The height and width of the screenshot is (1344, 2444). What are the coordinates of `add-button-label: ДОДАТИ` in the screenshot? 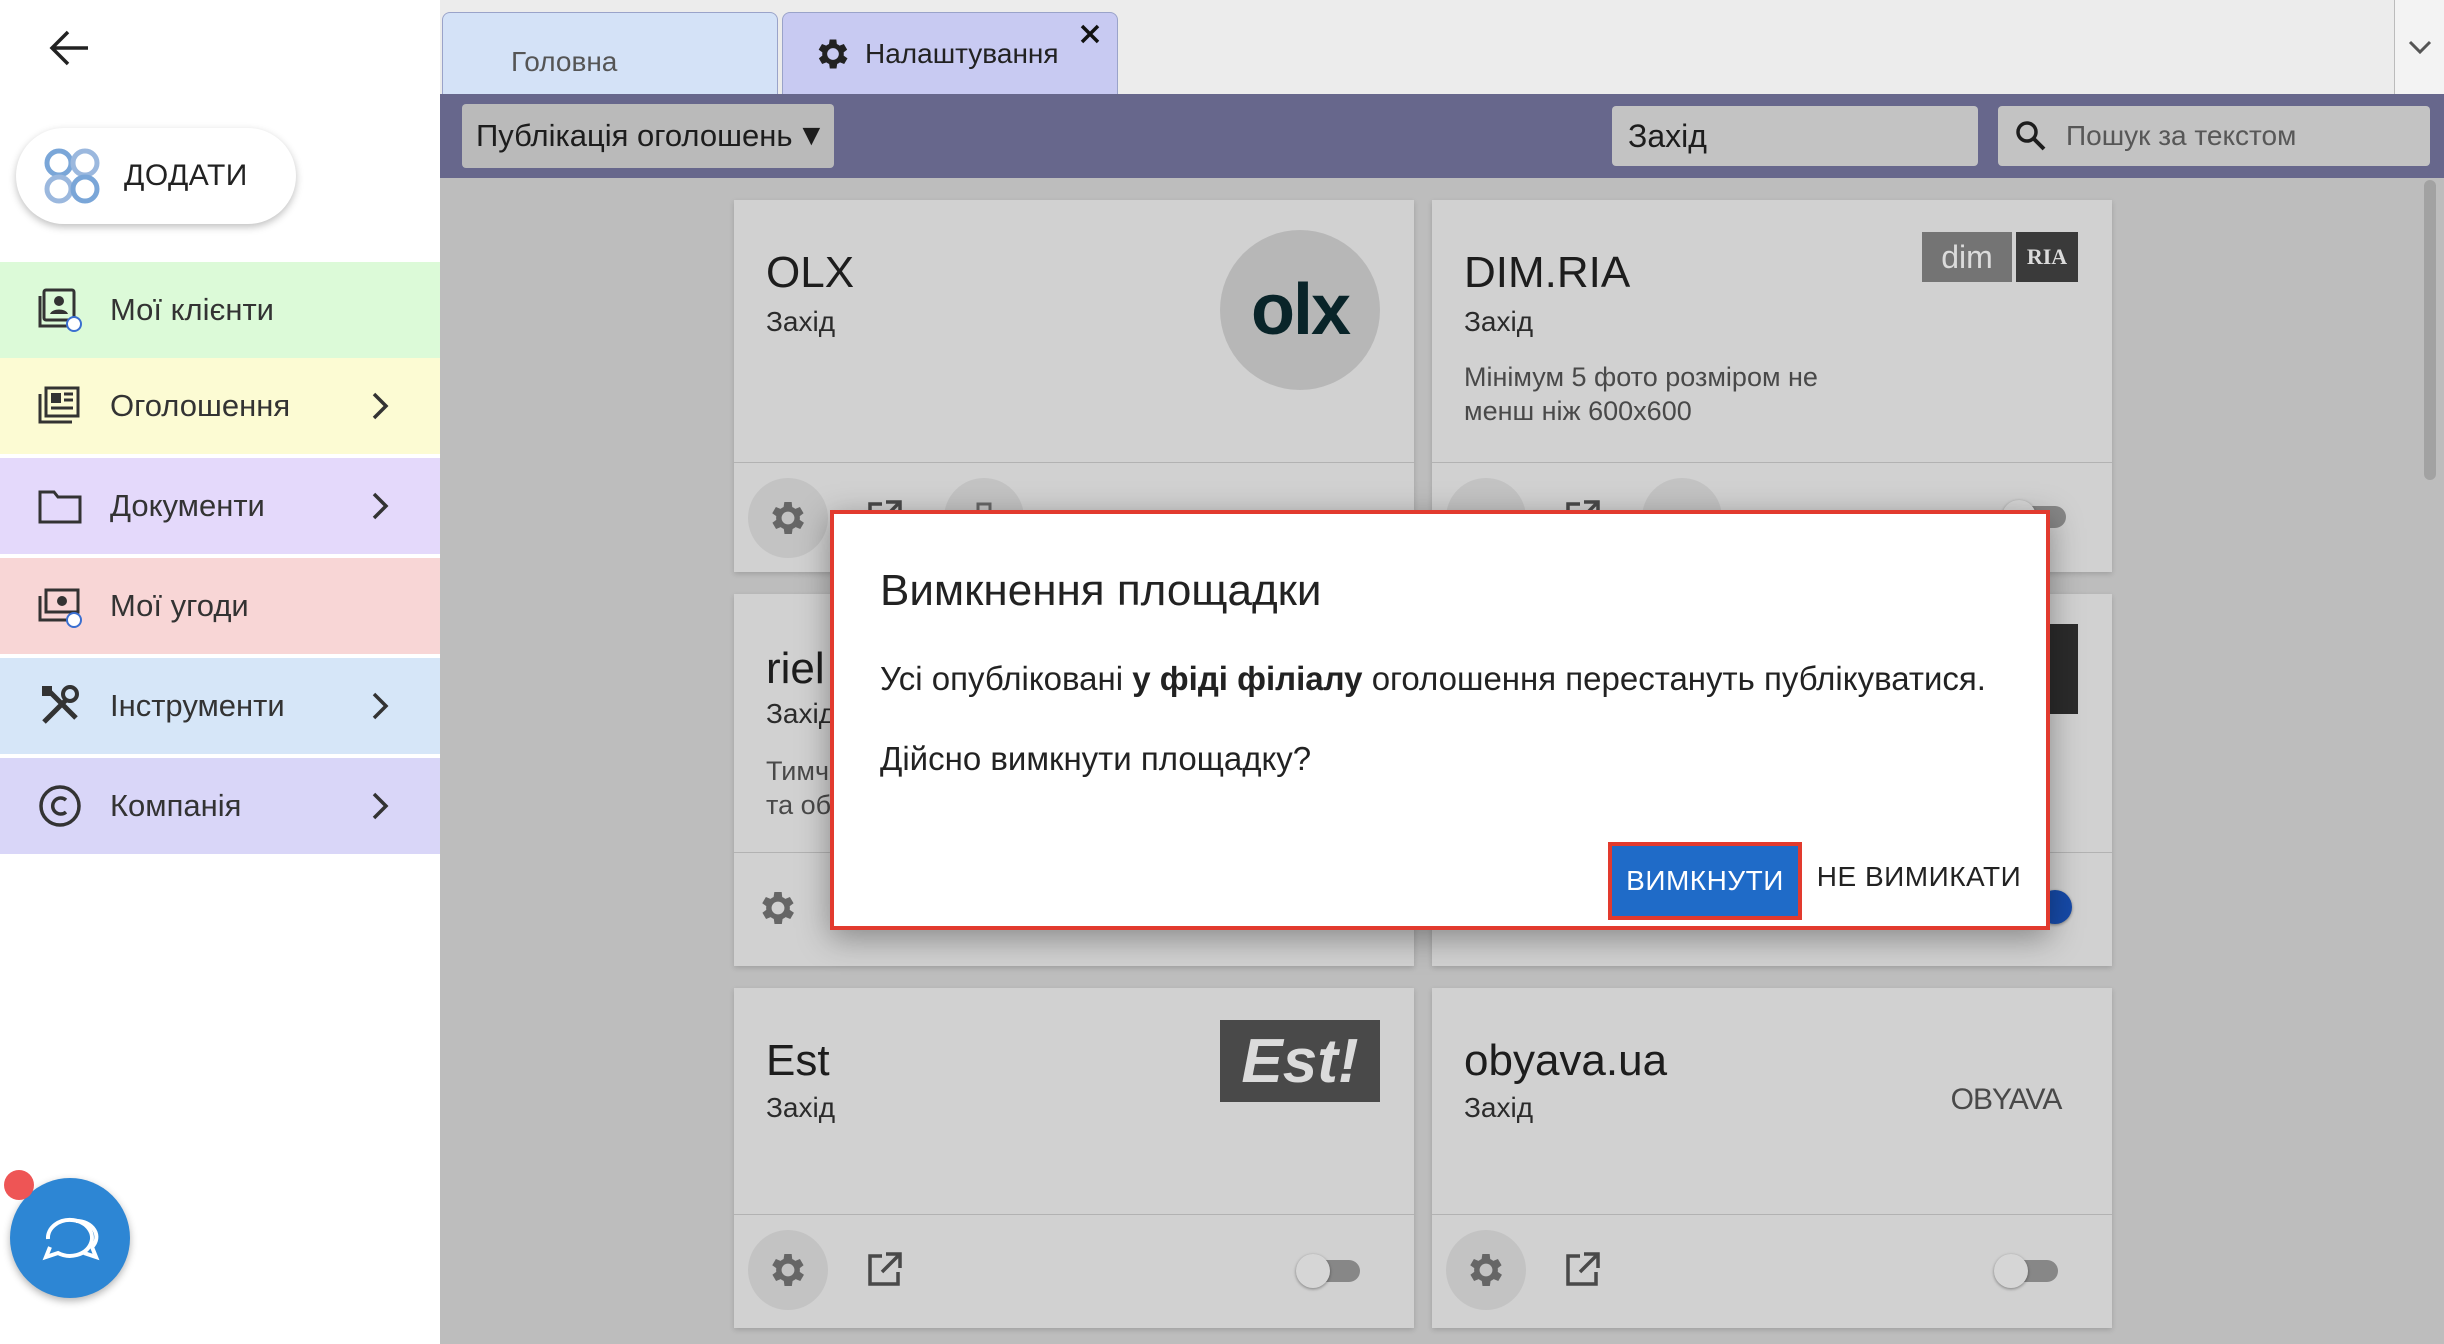 It's located at (186, 175).